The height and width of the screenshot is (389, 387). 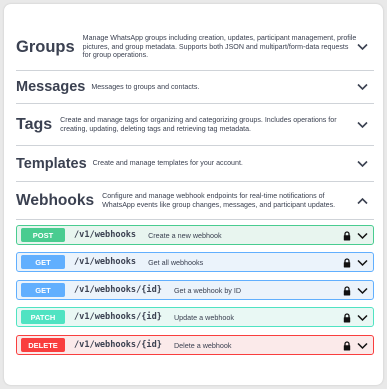 I want to click on operation-get-webhooks: GET /v1/webhooks Get all webhooks, so click(x=195, y=262).